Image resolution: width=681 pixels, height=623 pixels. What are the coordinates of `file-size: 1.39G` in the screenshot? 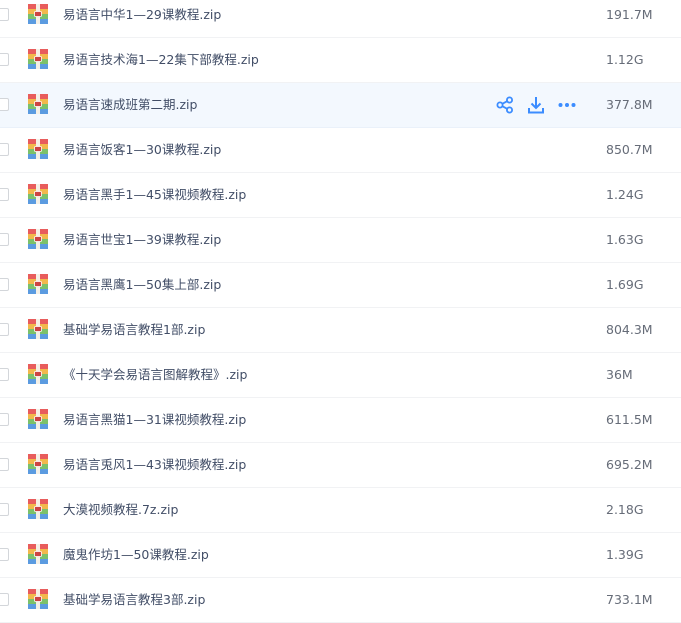 It's located at (625, 554).